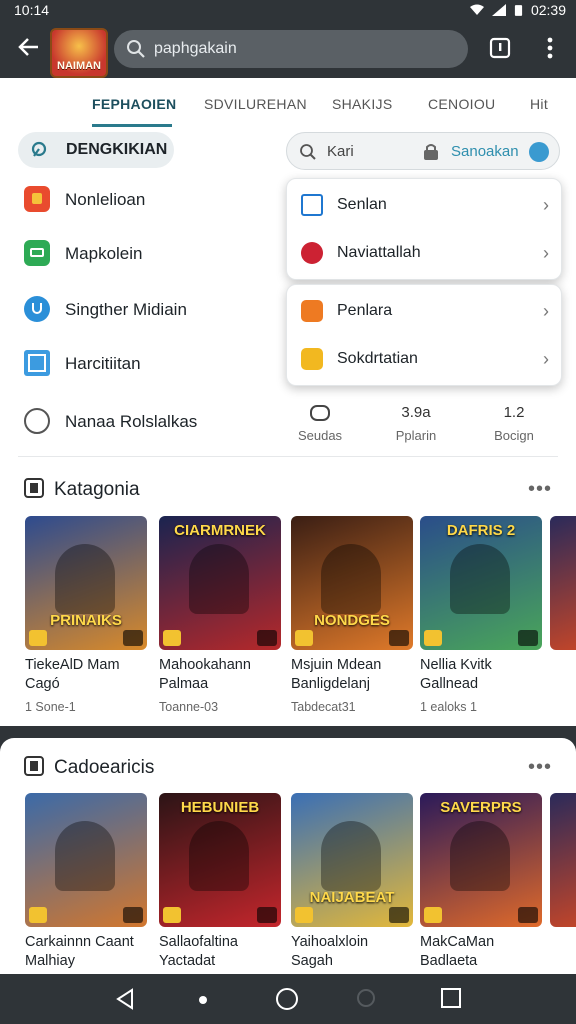 Image resolution: width=576 pixels, height=1024 pixels. Describe the element at coordinates (86, 583) in the screenshot. I see `game-cover-image: PRINAIKS` at that location.